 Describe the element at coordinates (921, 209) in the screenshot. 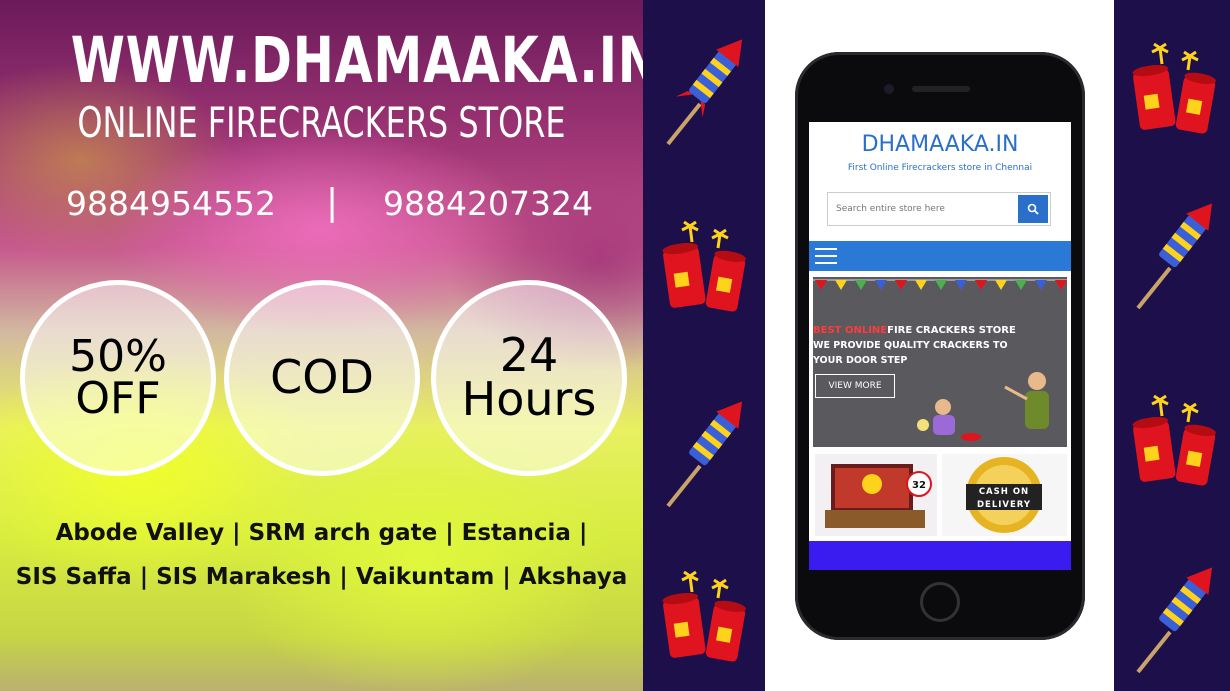

I see `search-input` at that location.